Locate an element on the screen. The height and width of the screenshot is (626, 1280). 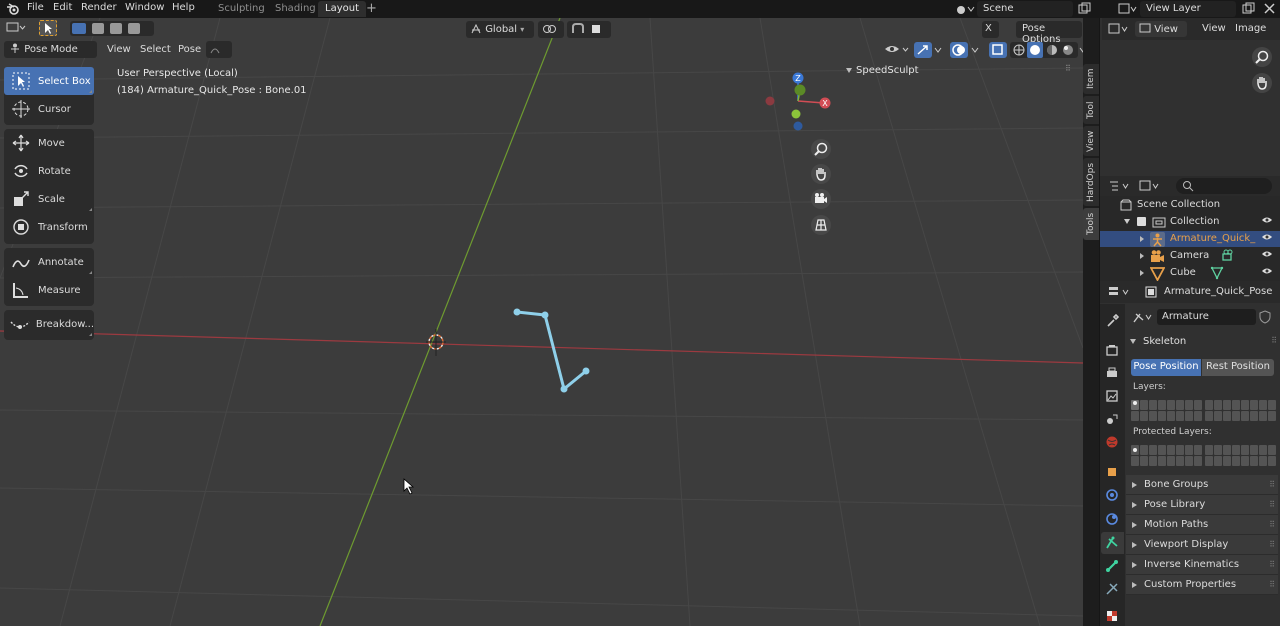
snap-group is located at coordinates (589, 29).